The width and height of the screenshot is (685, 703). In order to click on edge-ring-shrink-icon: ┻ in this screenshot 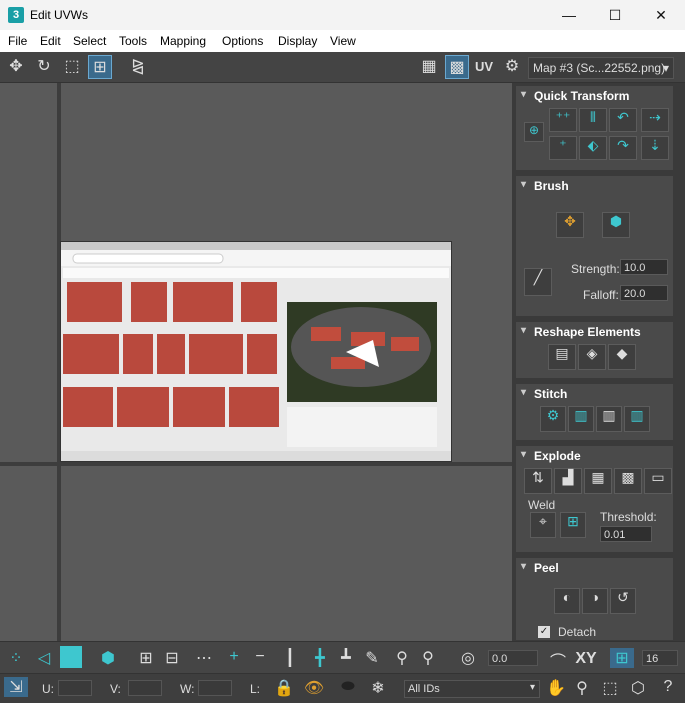, I will do `click(346, 658)`.